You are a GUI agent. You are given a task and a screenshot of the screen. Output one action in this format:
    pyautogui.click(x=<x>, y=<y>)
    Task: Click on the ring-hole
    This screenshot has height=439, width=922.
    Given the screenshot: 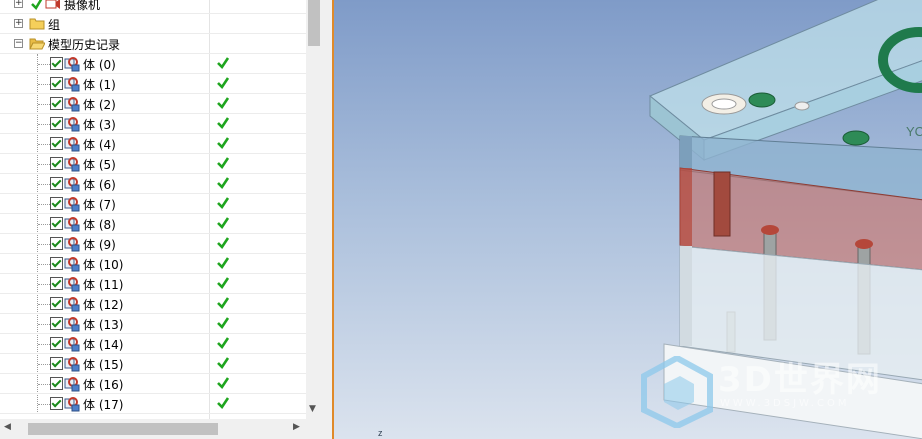 What is the action you would take?
    pyautogui.click(x=724, y=104)
    